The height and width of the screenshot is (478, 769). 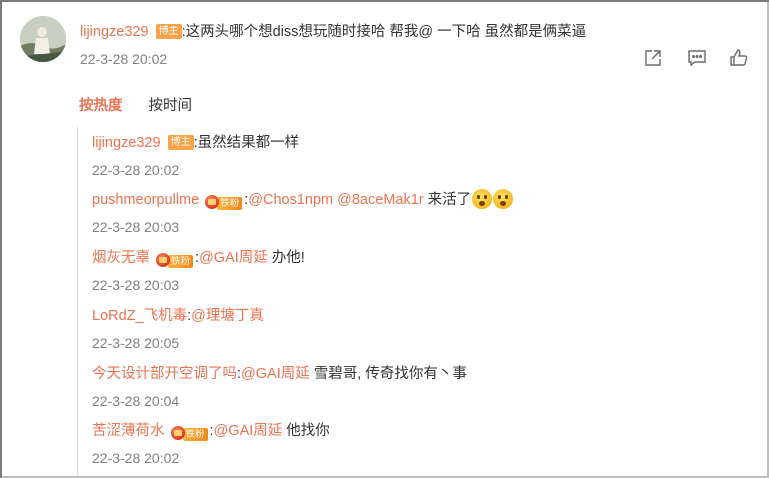 What do you see at coordinates (146, 104) in the screenshot?
I see `sort-tabs: 按热度 按时间` at bounding box center [146, 104].